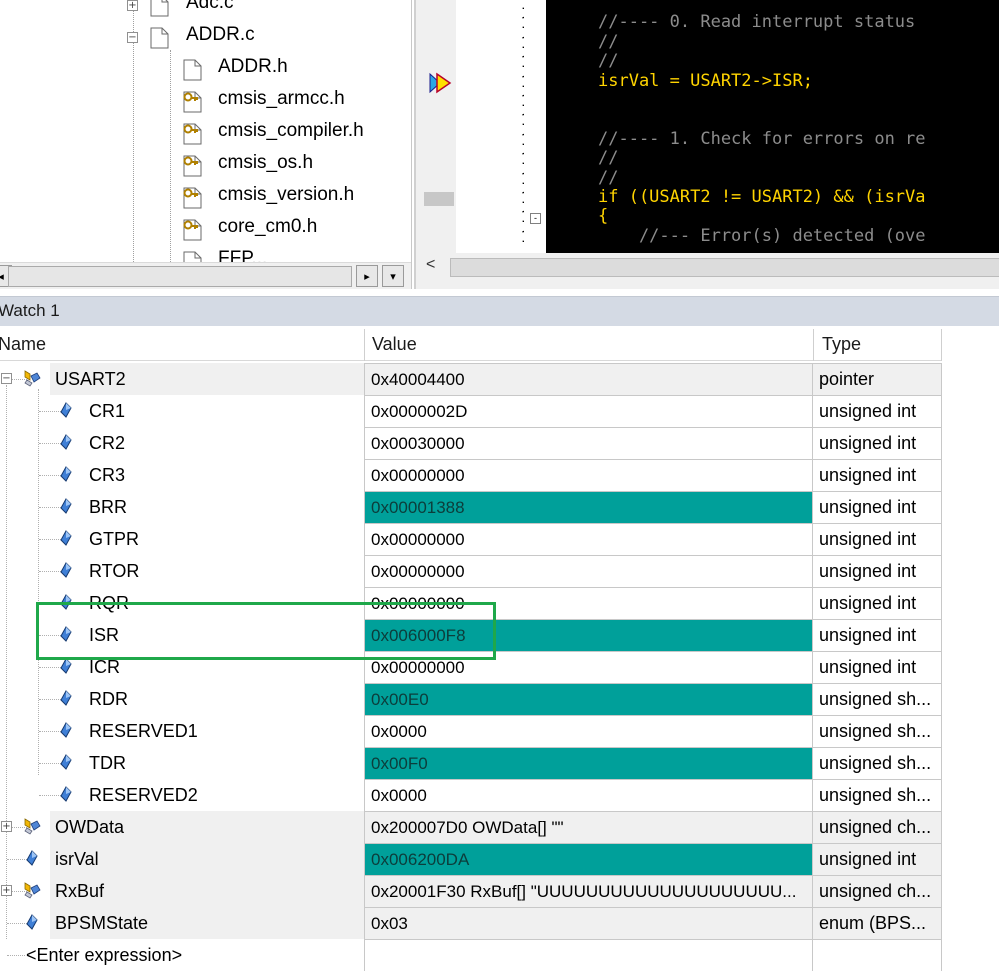 This screenshot has width=999, height=977. I want to click on watch-name: CR3, so click(107, 475).